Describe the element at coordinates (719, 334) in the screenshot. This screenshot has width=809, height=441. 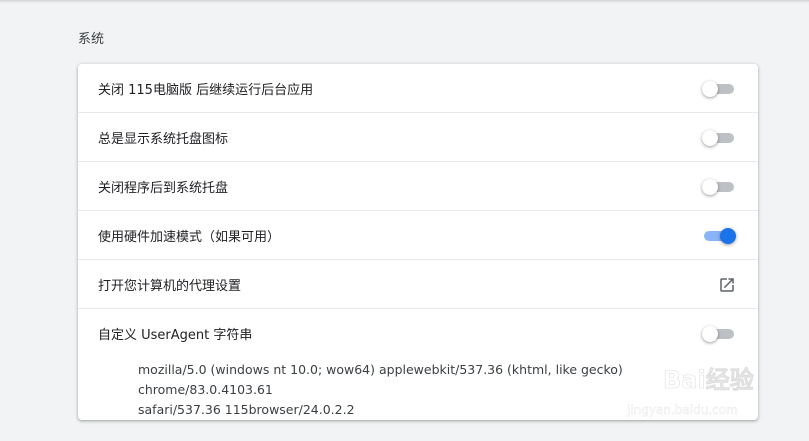
I see `custom-useragent-toggle` at that location.